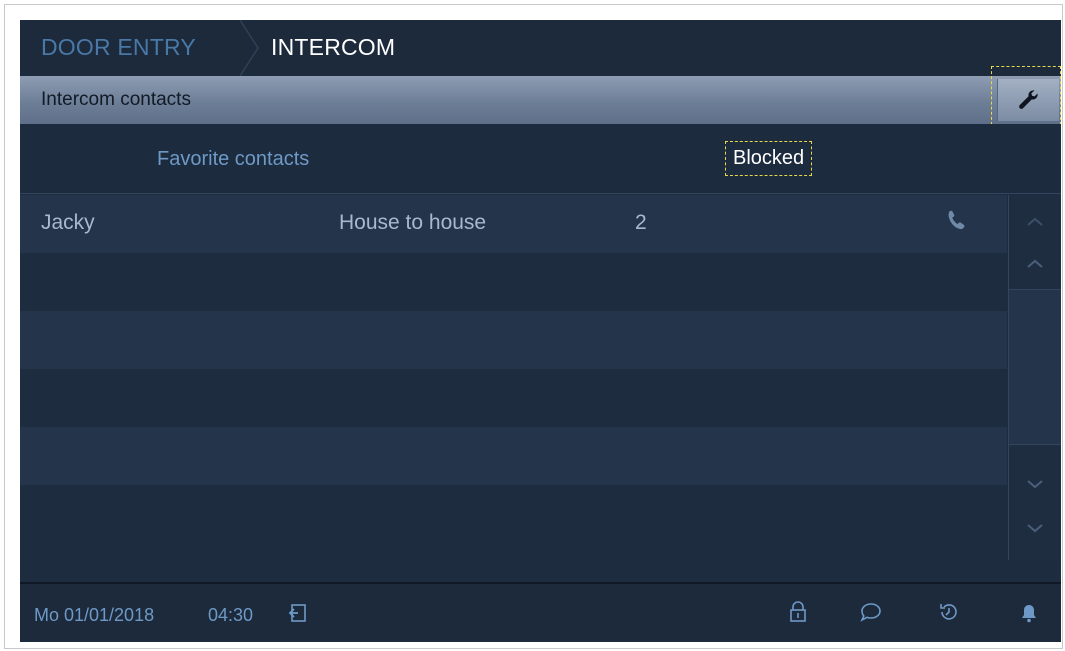 This screenshot has width=1065, height=651. Describe the element at coordinates (231, 615) in the screenshot. I see `status-time: 04:30` at that location.